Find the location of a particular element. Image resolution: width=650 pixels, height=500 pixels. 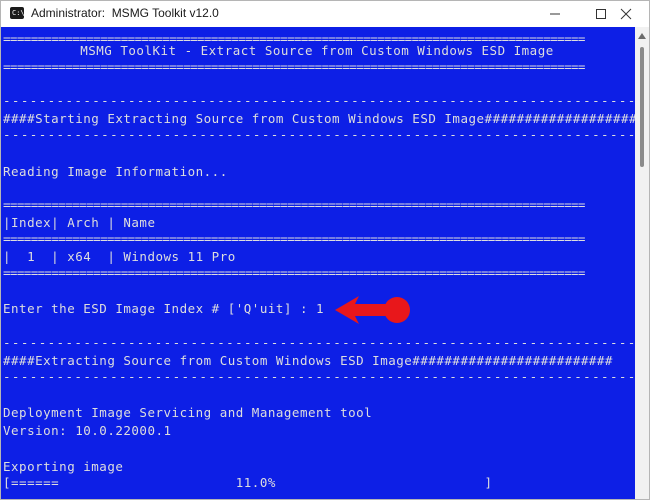

scrollbar-thumb is located at coordinates (642, 107).